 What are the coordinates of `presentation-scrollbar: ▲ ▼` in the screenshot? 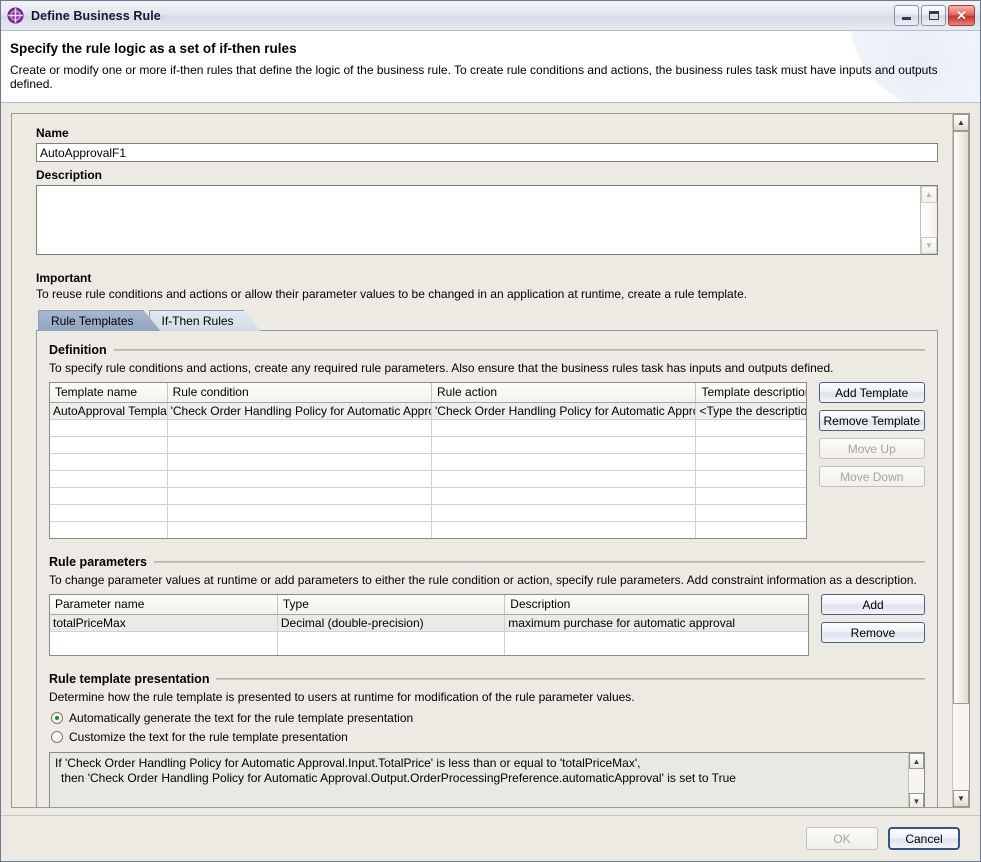 It's located at (916, 780).